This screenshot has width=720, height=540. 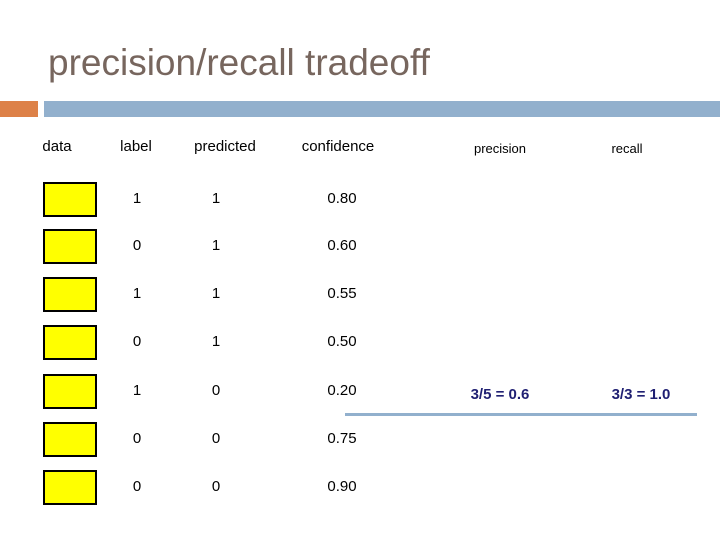 I want to click on column-header-predicted: predicted, so click(x=225, y=146).